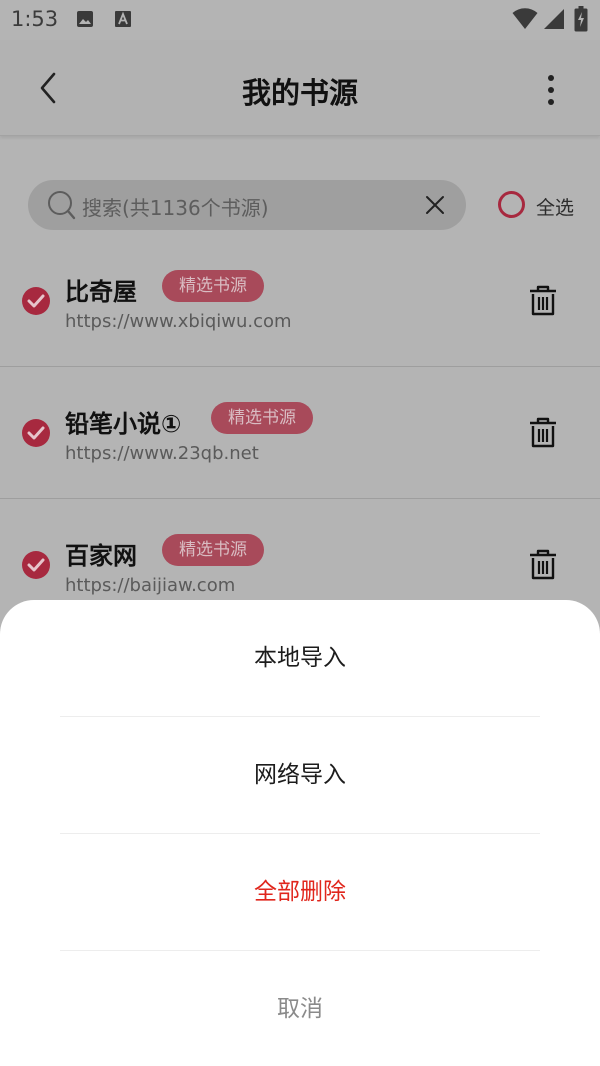  Describe the element at coordinates (435, 205) in the screenshot. I see `close-icon` at that location.